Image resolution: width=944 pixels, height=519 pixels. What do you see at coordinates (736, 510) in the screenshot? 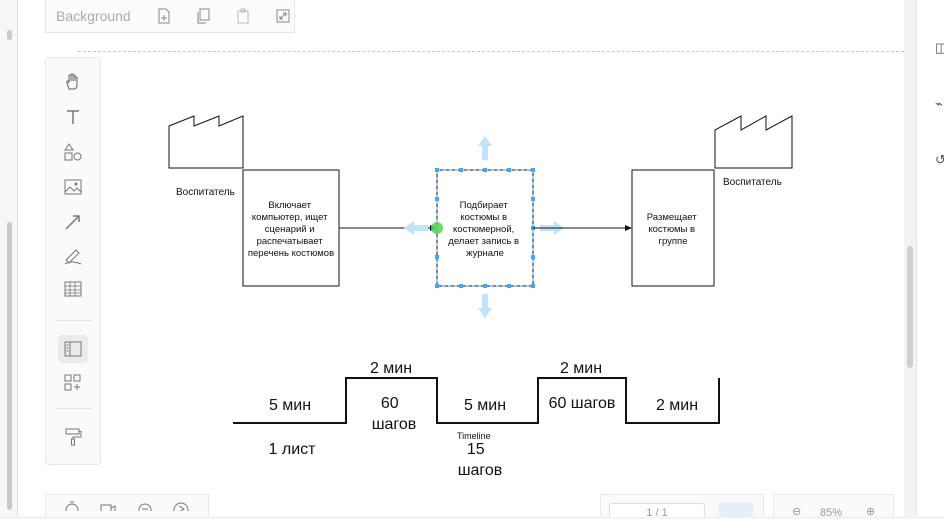
I see `prev-page-icon` at bounding box center [736, 510].